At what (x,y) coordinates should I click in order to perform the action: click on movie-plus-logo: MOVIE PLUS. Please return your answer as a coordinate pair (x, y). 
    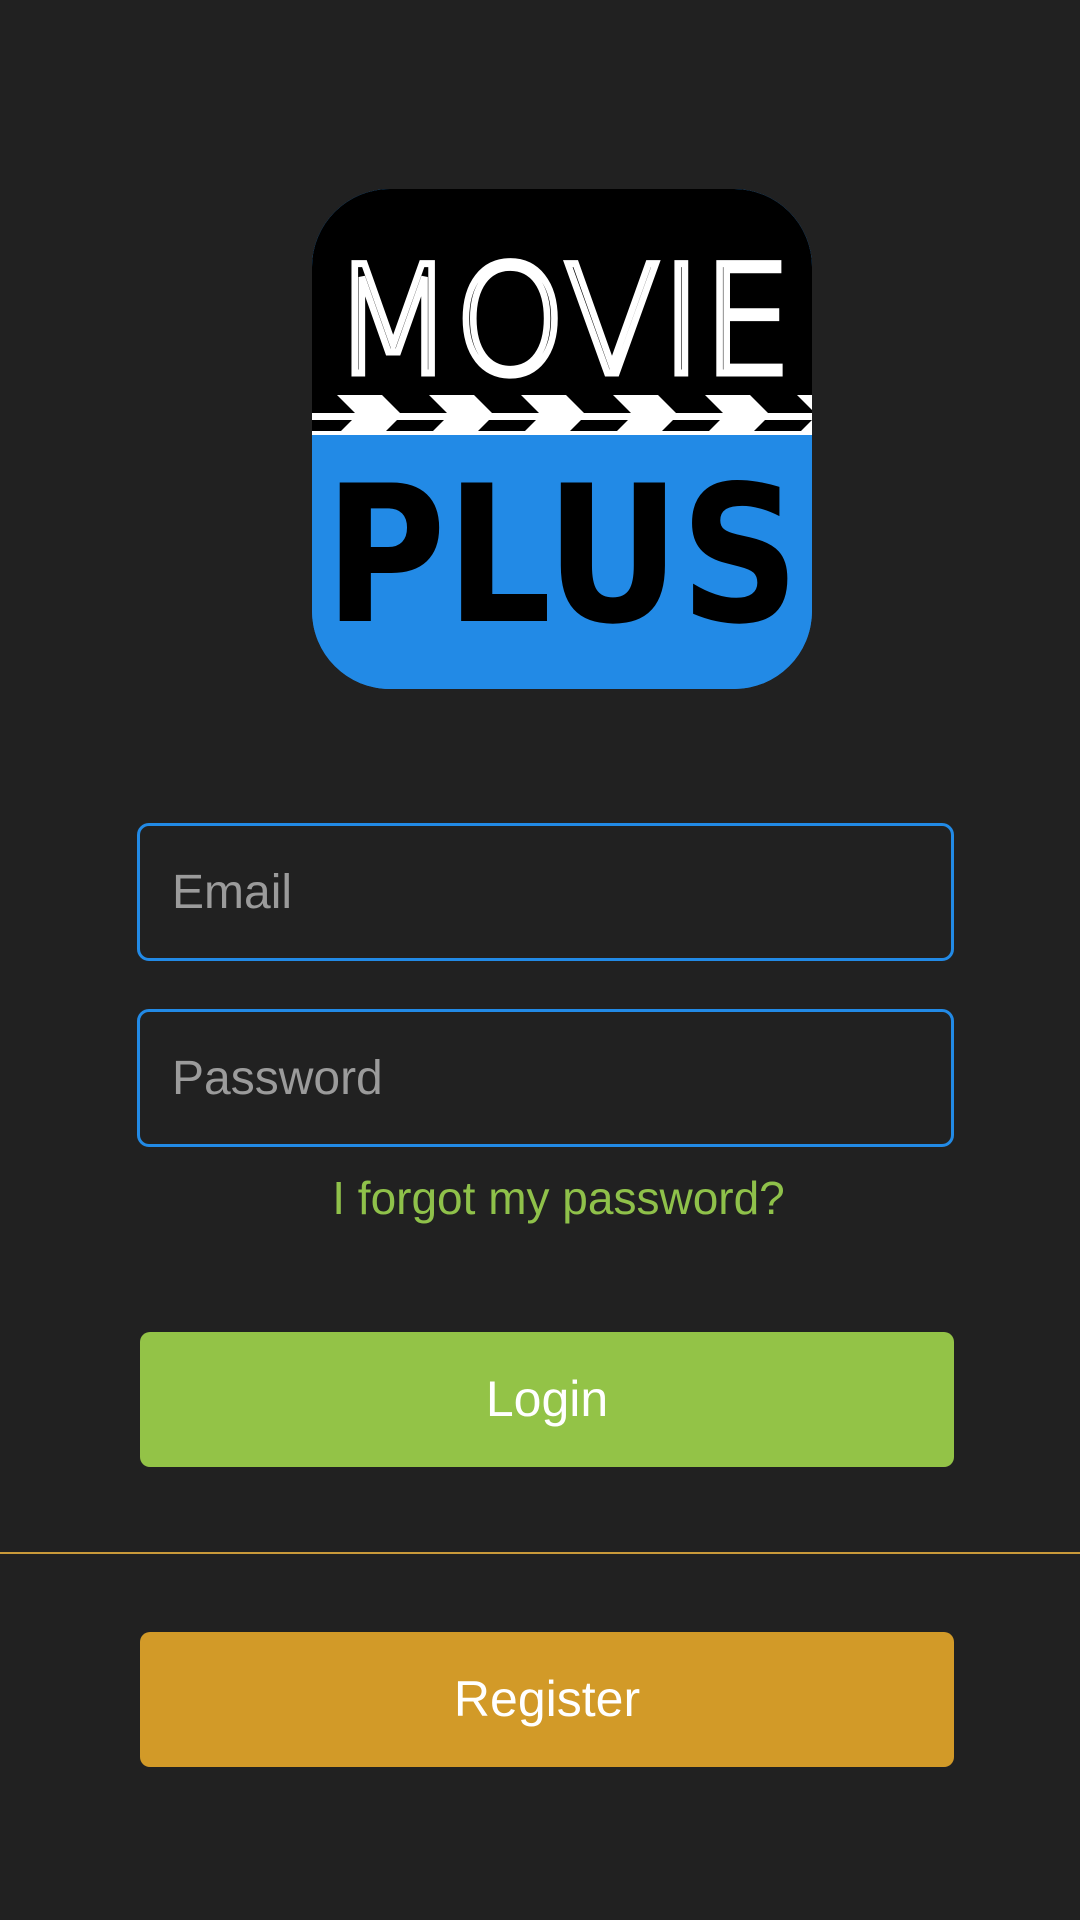
    Looking at the image, I should click on (562, 439).